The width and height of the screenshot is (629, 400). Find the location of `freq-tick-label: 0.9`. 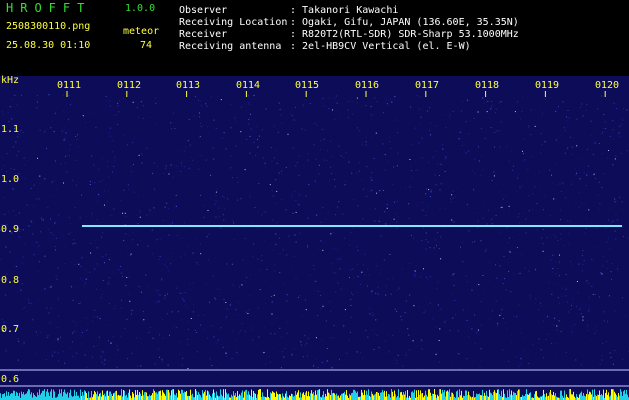

freq-tick-label: 0.9 is located at coordinates (10, 229).